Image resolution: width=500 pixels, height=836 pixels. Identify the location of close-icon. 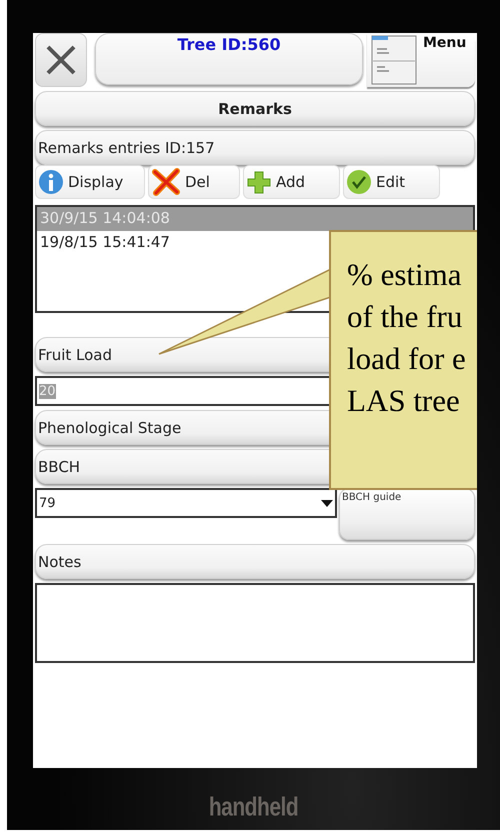
(61, 60).